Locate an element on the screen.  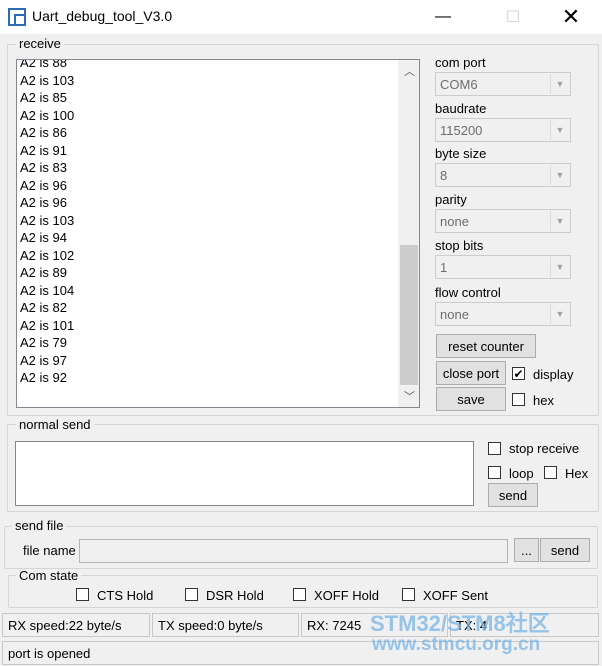
display-label: display is located at coordinates (553, 374).